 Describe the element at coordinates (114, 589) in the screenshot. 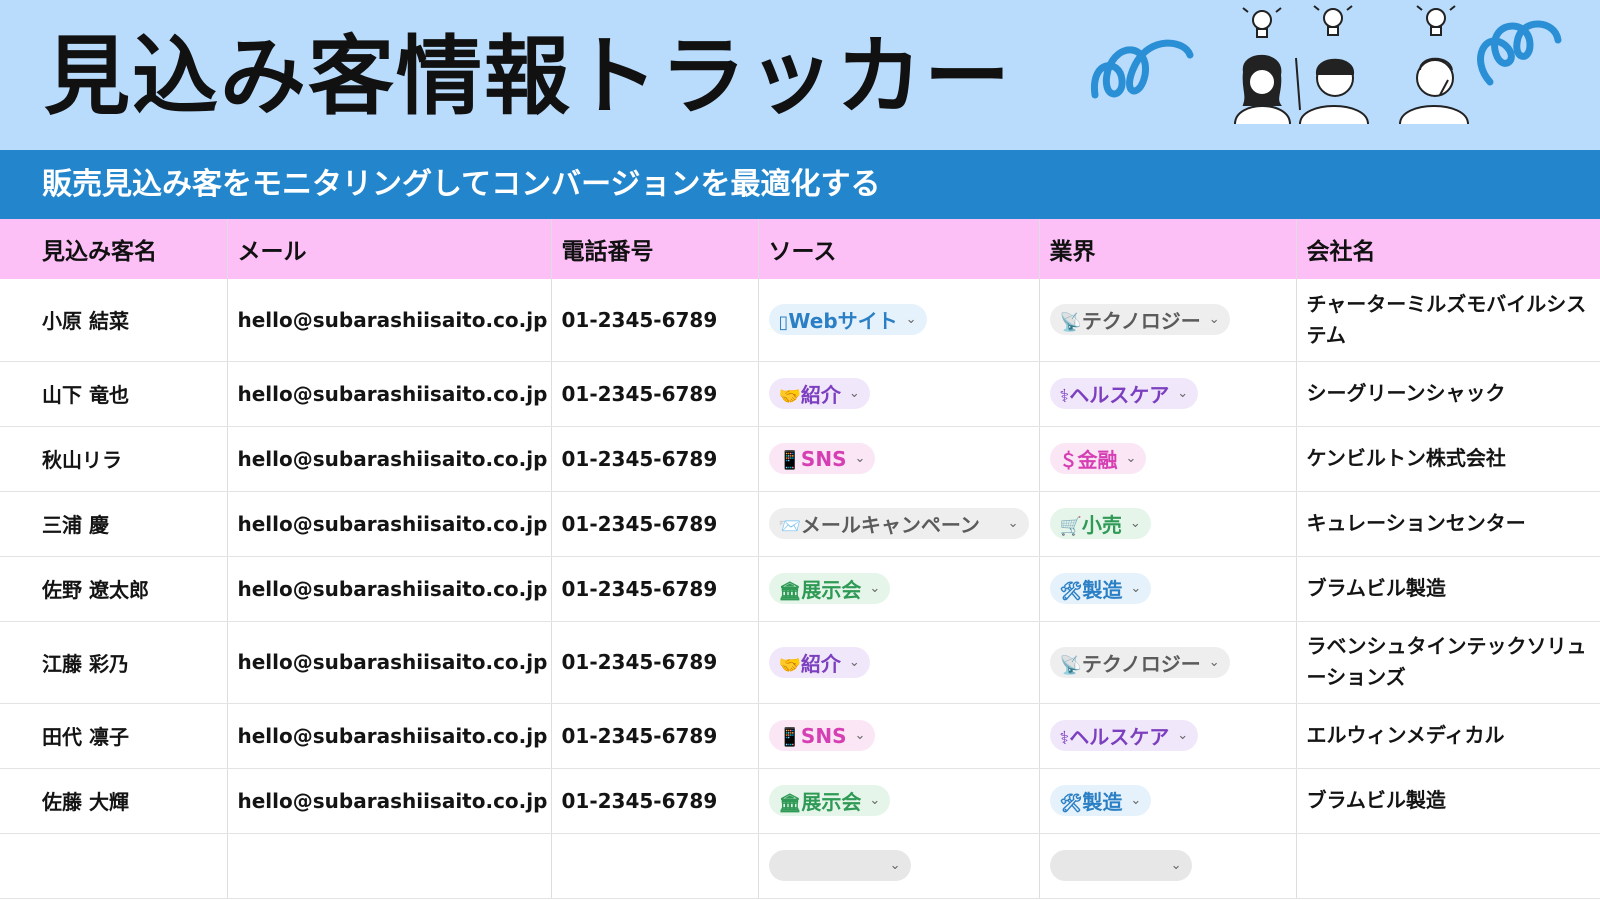

I see `lead-name-cell: 佐野 遼太郎` at that location.